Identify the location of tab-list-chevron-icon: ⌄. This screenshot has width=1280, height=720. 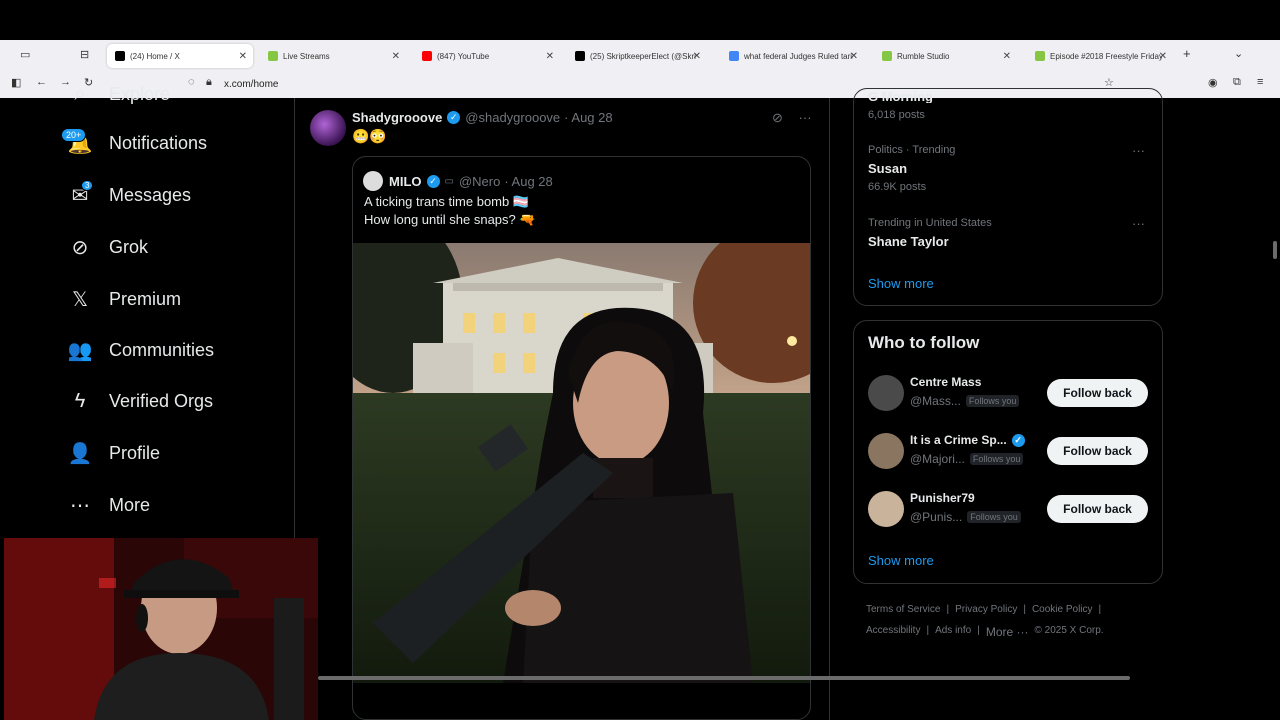
(1238, 53).